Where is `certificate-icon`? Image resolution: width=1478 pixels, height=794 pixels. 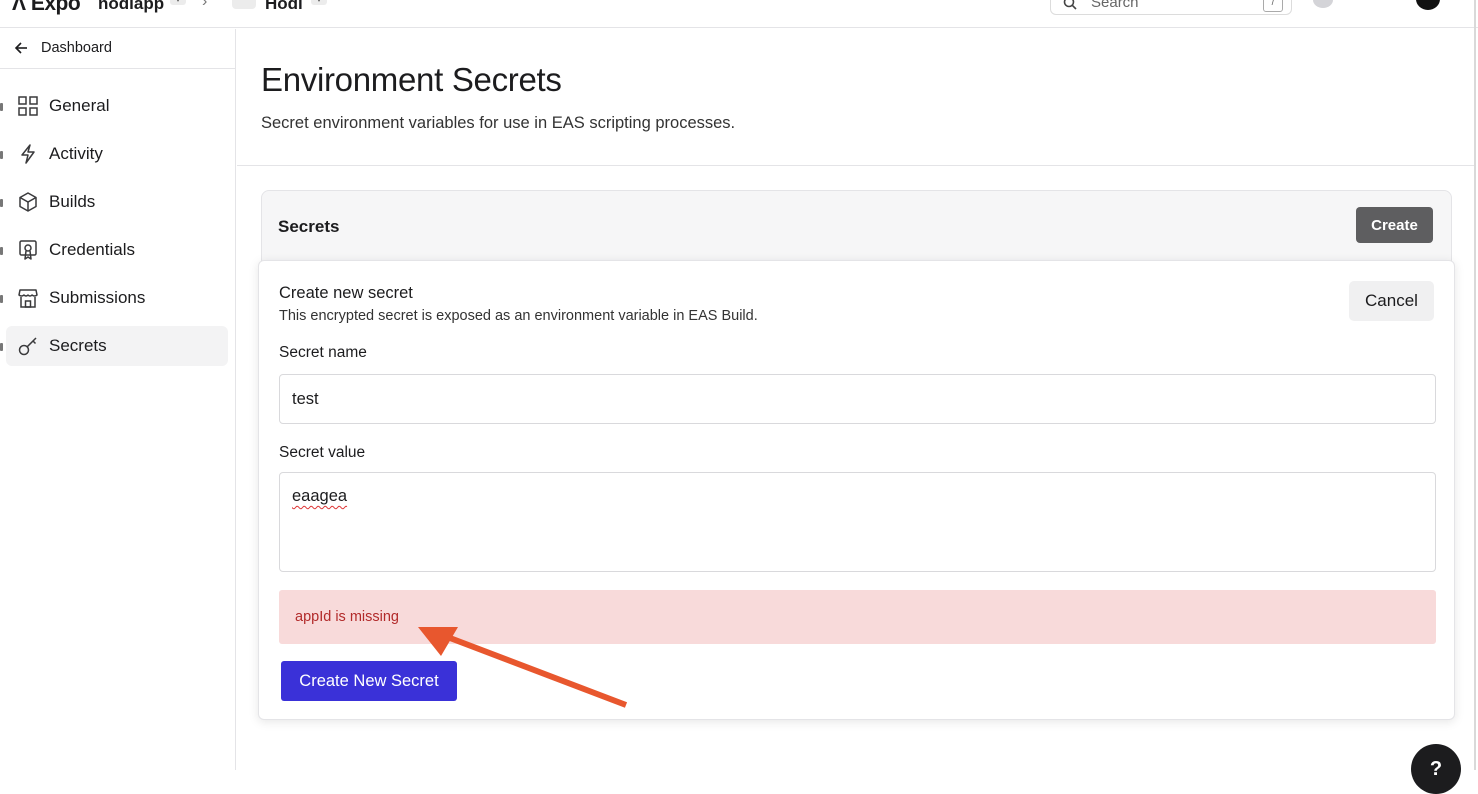 certificate-icon is located at coordinates (28, 250).